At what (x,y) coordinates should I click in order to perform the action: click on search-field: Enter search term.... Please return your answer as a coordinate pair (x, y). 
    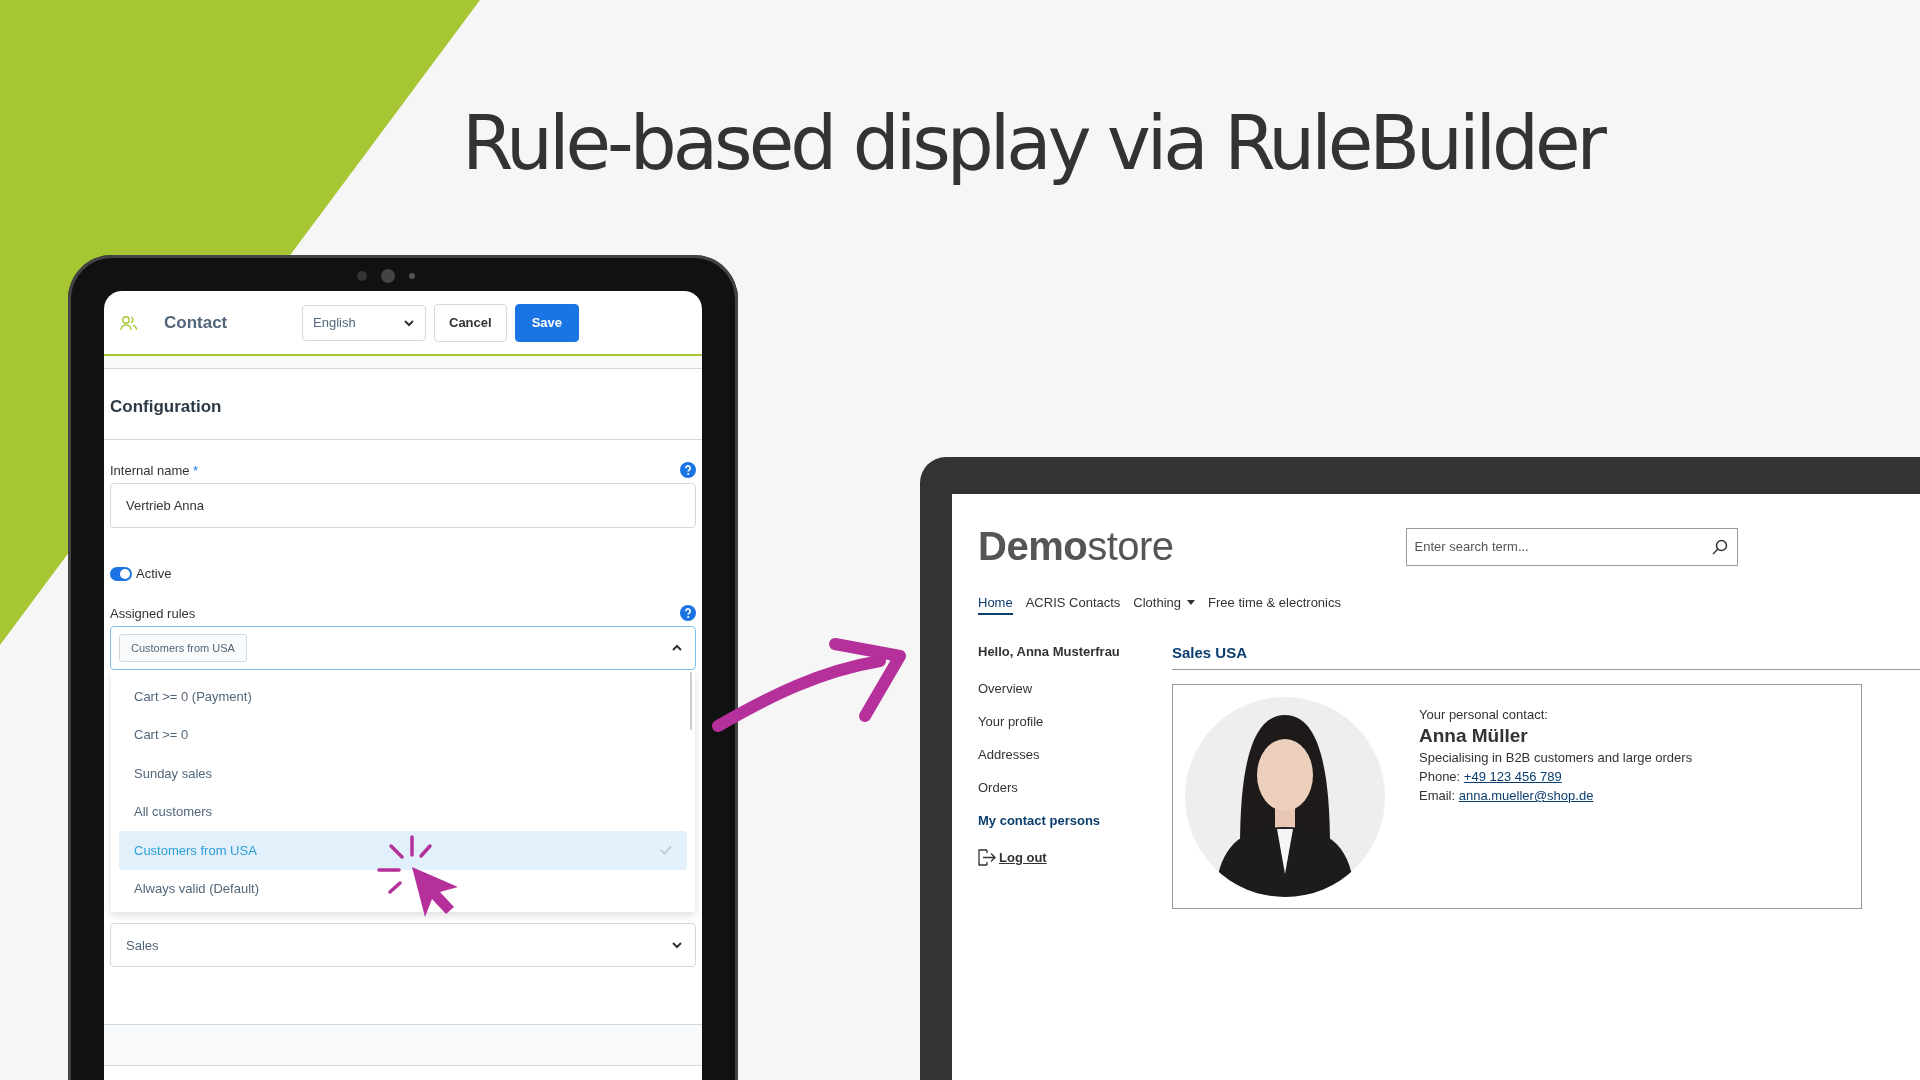
    Looking at the image, I should click on (1571, 546).